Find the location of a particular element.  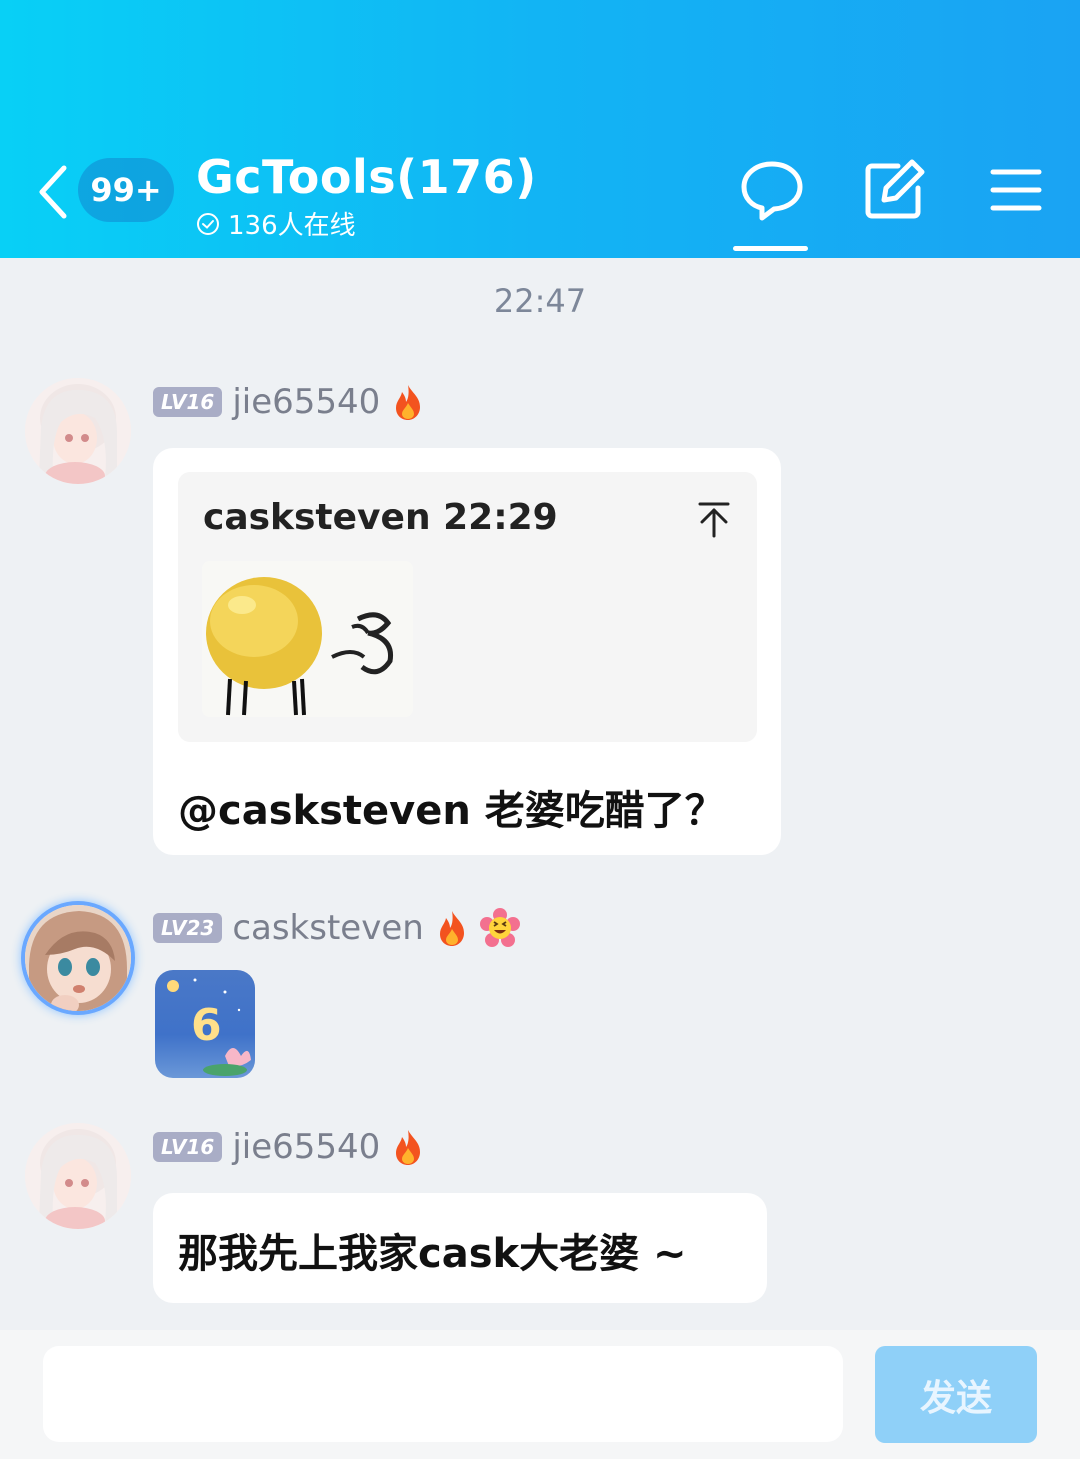

input-bar: 发送 is located at coordinates (540, 1394).